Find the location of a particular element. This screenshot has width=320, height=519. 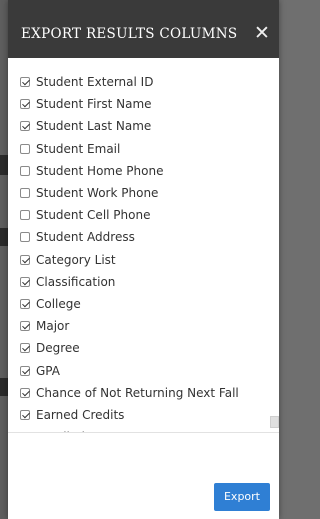

export-button: Export is located at coordinates (242, 497).